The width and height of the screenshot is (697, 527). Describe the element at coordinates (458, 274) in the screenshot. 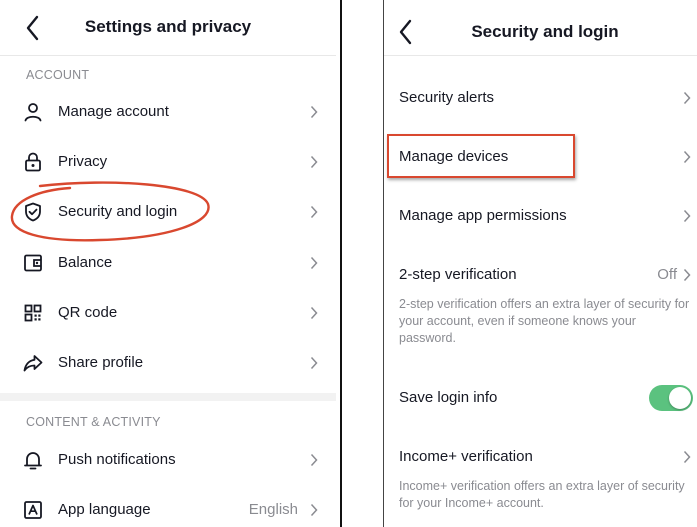

I see `menu-item-label: 2-step verification` at that location.